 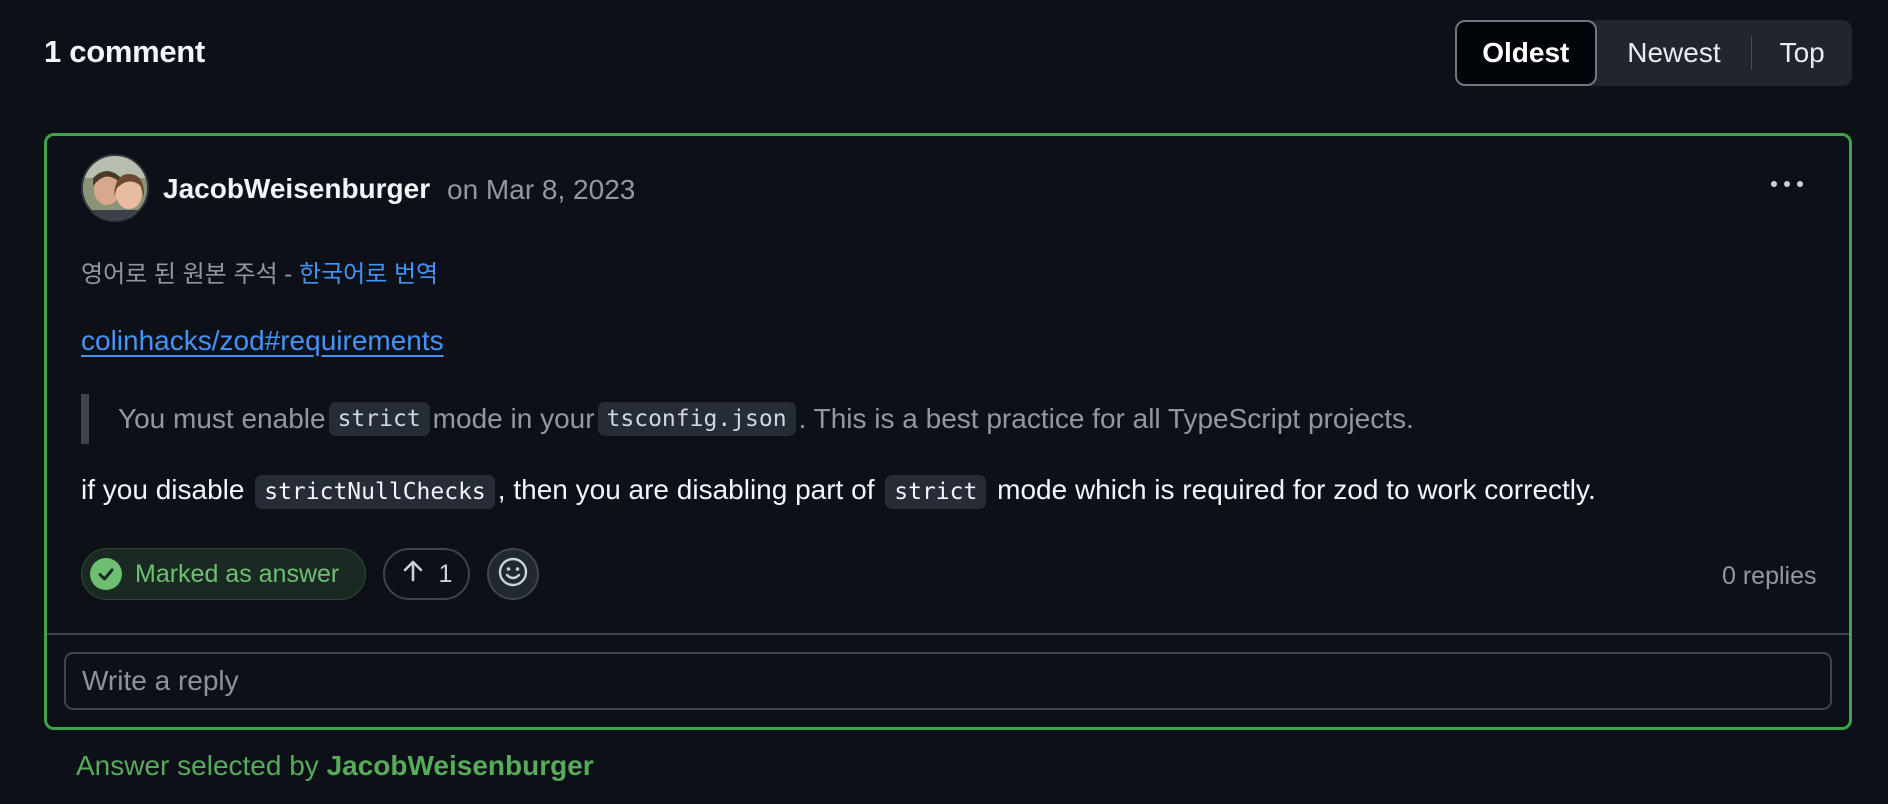 What do you see at coordinates (124, 51) in the screenshot?
I see `comments-count: 1 comment` at bounding box center [124, 51].